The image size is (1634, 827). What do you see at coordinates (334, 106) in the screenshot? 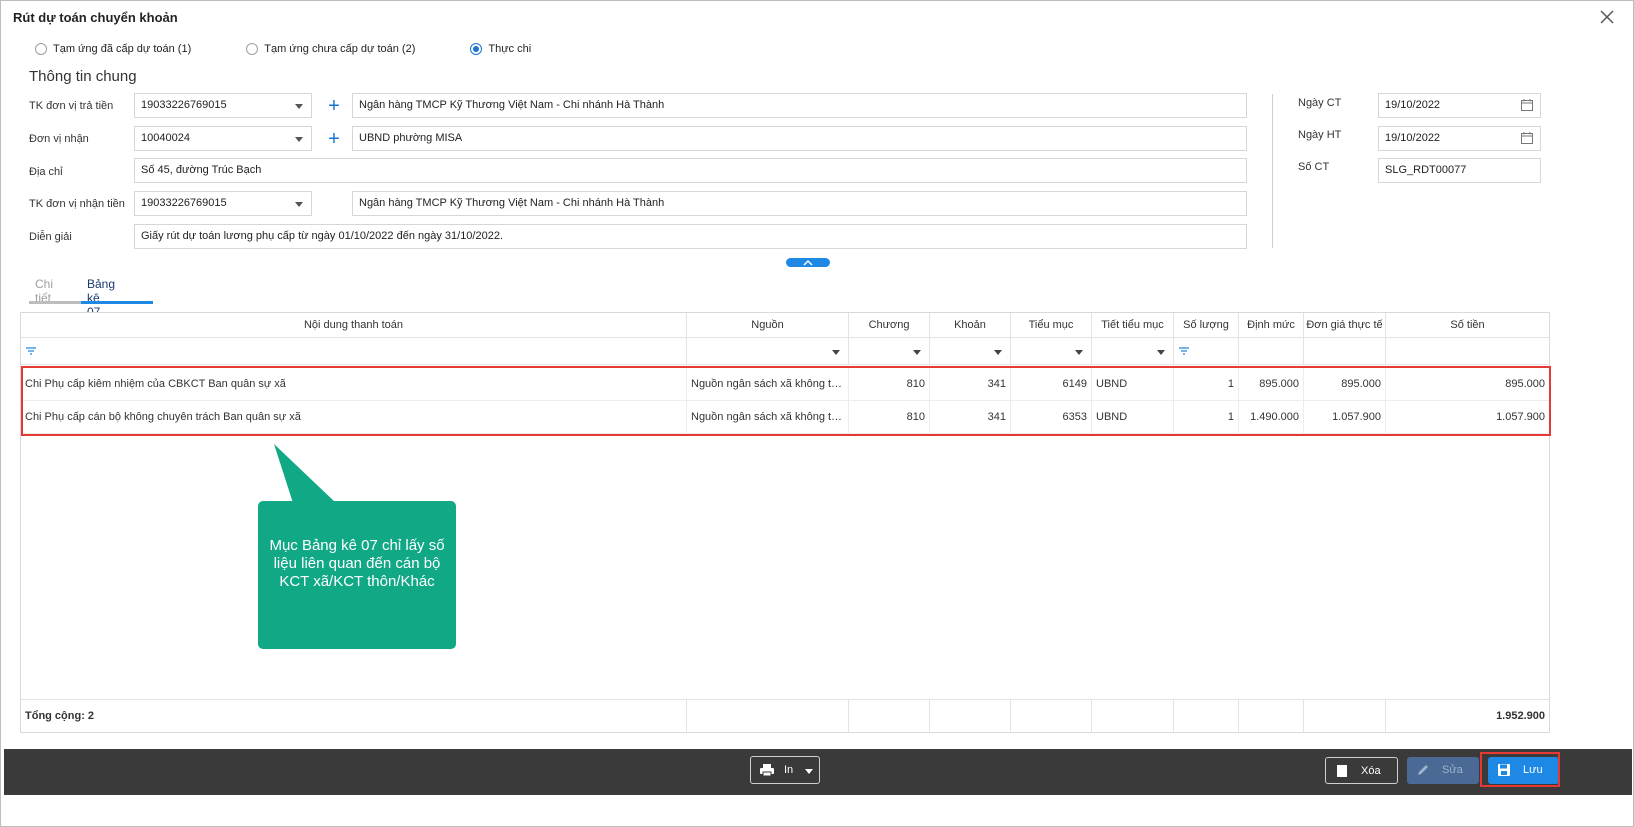
I see `add-payer-account-plus-icon: +` at bounding box center [334, 106].